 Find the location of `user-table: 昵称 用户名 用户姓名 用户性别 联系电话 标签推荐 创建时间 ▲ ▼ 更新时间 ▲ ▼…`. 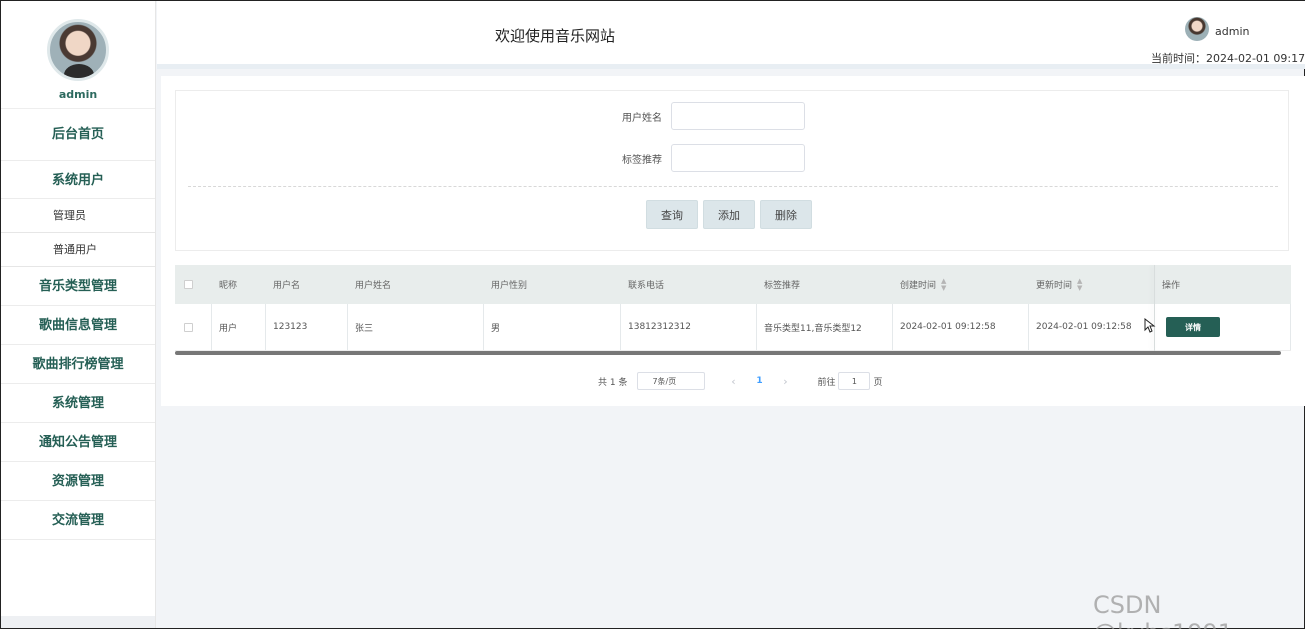

user-table: 昵称 用户名 用户姓名 用户性别 联系电话 标签推荐 创建时间 ▲ ▼ 更新时间 ▲ ▼… is located at coordinates (733, 310).